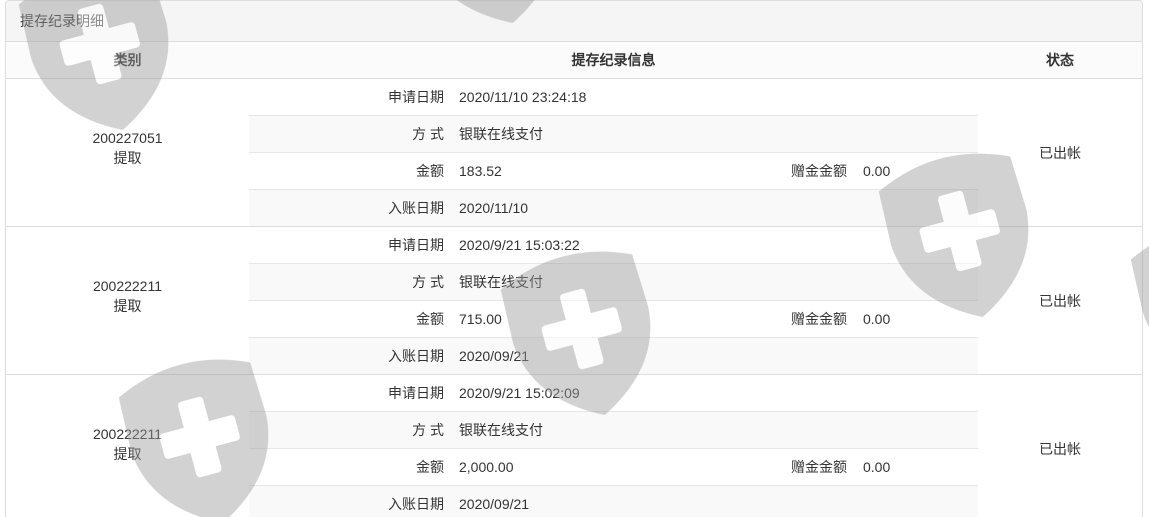 This screenshot has height=517, width=1149. I want to click on amount-value: 183.52, so click(480, 171).